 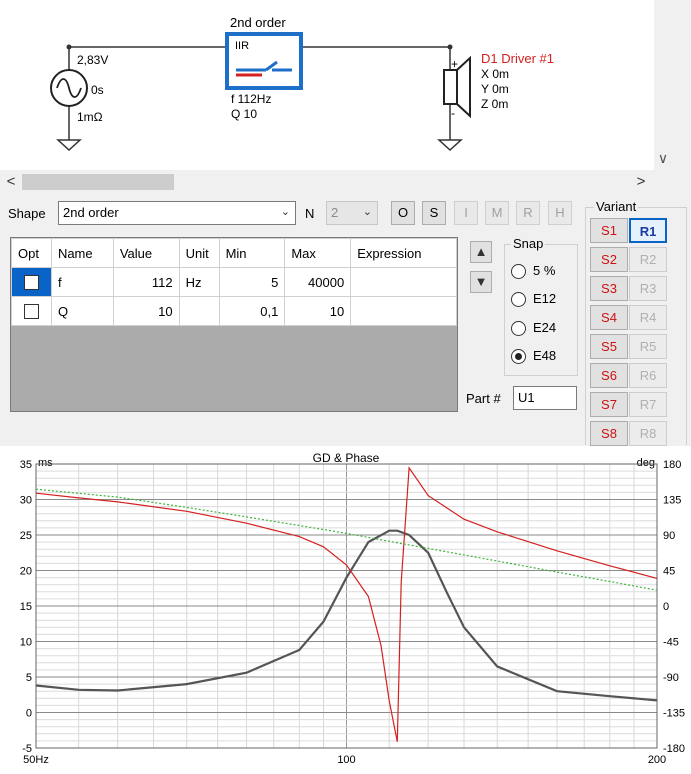 What do you see at coordinates (466, 213) in the screenshot?
I see `shape-button-i: I` at bounding box center [466, 213].